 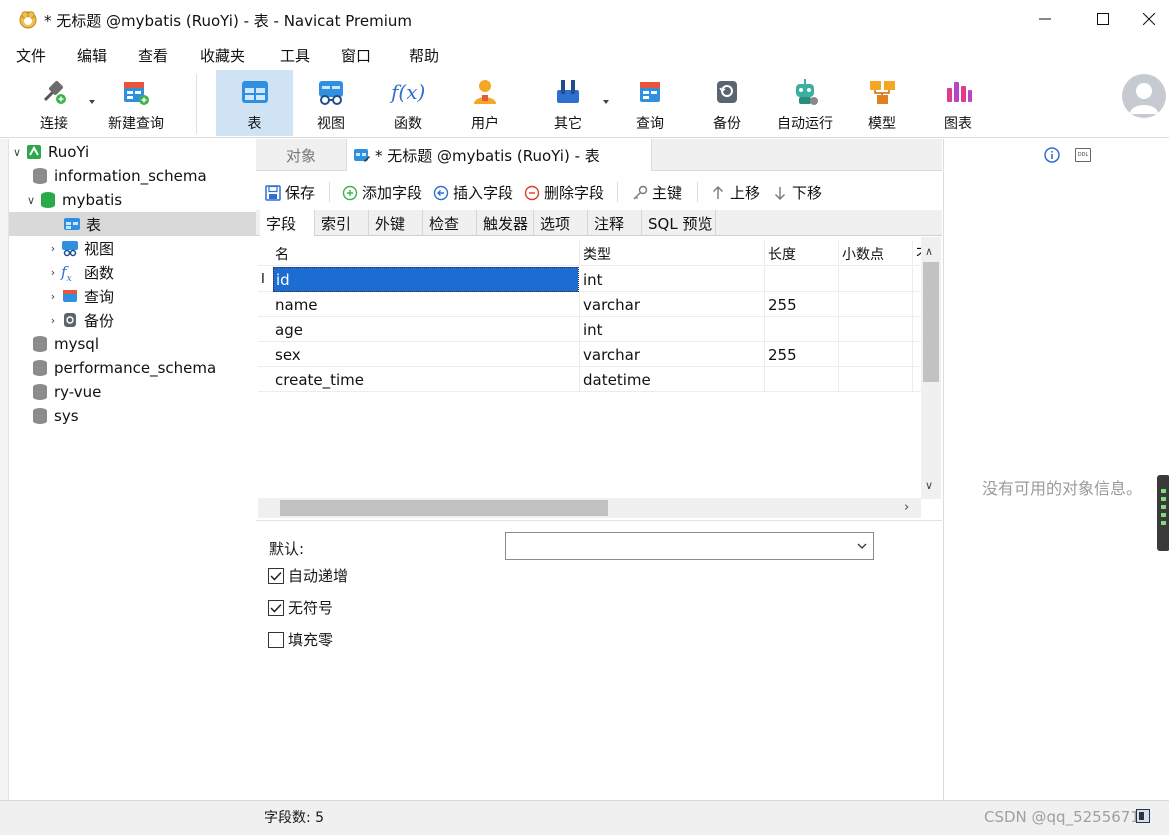 I want to click on tree-node-function: › fx 函数, so click(x=132, y=272).